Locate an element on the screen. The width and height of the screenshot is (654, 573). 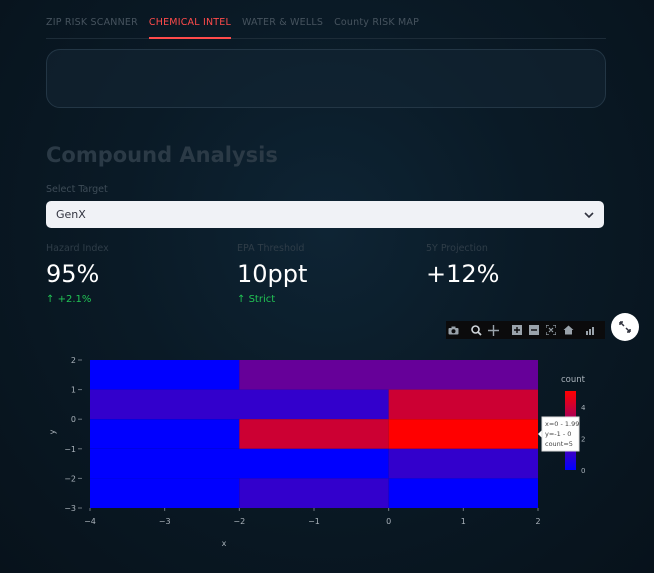
zoom-icon is located at coordinates (476, 330).